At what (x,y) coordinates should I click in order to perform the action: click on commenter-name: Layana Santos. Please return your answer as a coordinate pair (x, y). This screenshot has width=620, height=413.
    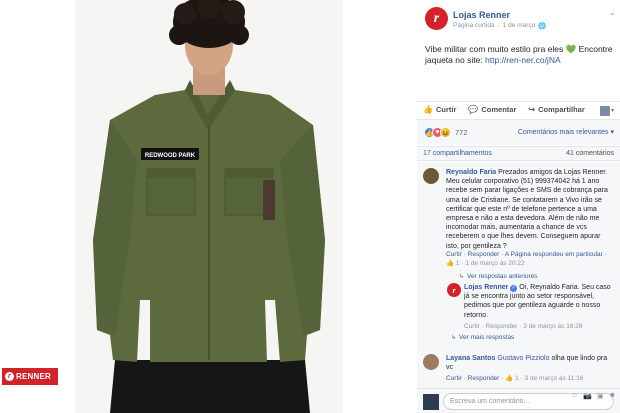
    Looking at the image, I should click on (470, 358).